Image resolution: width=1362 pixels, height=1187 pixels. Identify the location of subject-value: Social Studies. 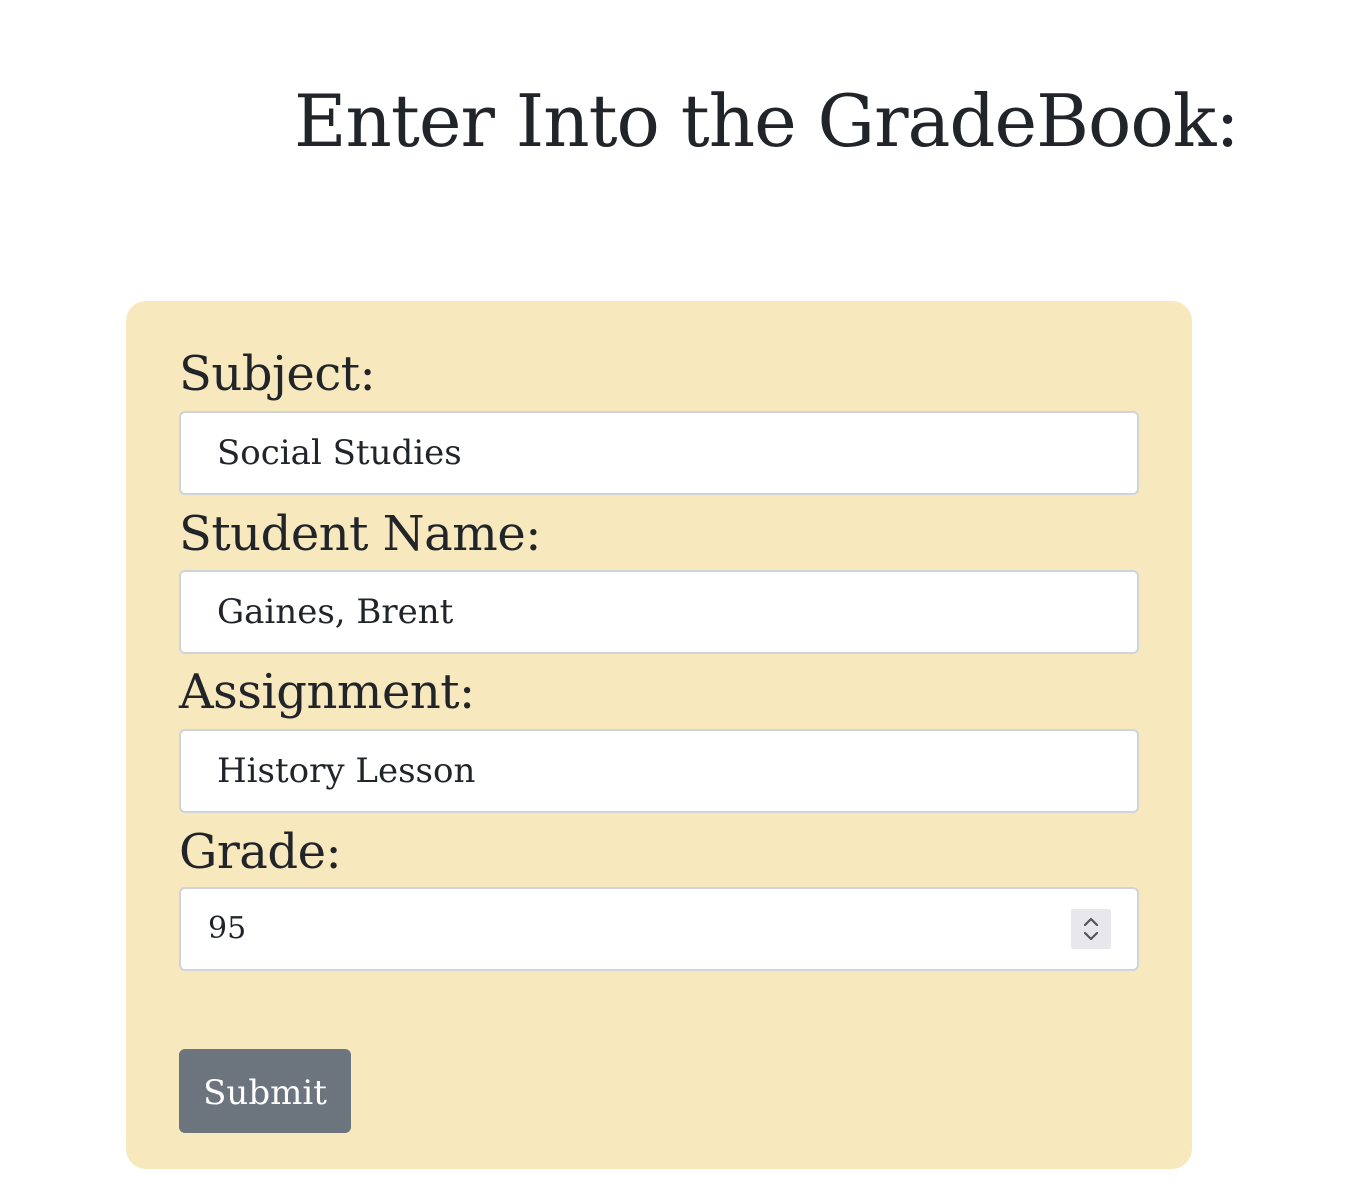
(339, 453).